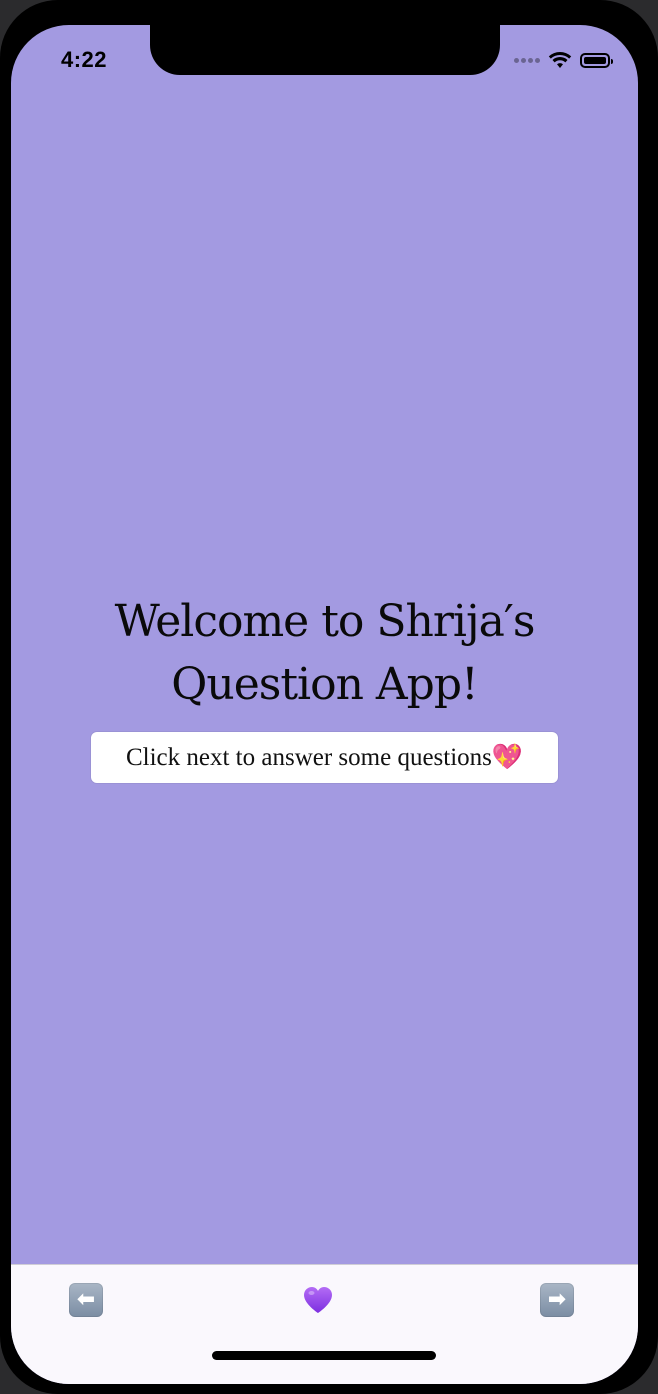  I want to click on subtitle-box: Click next to answer some questions💖, so click(324, 757).